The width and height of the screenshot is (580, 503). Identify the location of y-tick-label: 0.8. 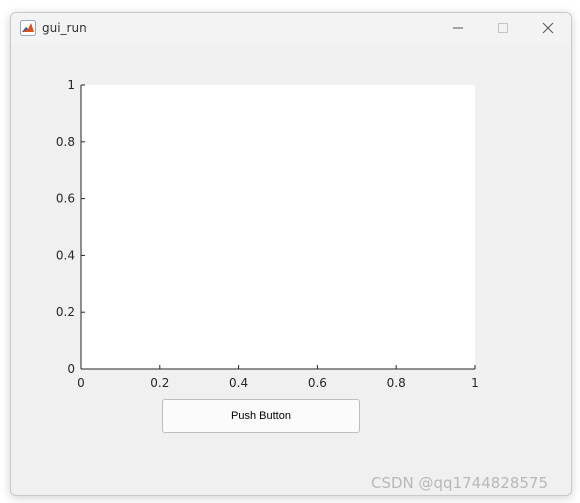
(65, 142).